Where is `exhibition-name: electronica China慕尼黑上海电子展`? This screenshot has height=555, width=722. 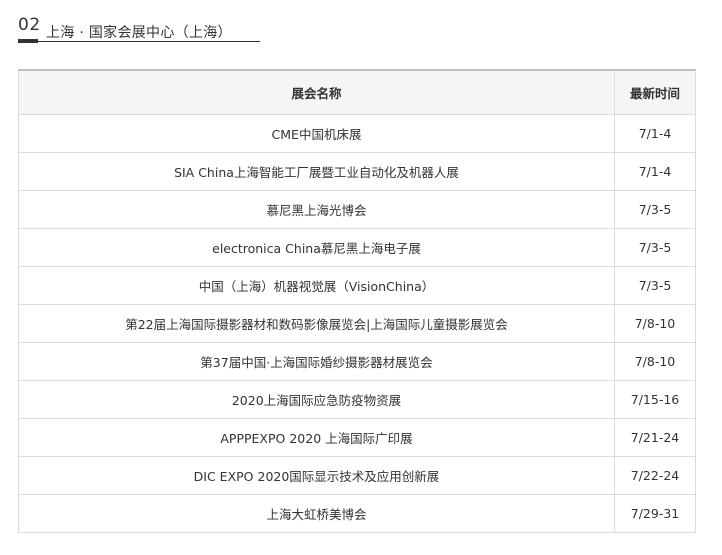 exhibition-name: electronica China慕尼黑上海电子展 is located at coordinates (316, 247).